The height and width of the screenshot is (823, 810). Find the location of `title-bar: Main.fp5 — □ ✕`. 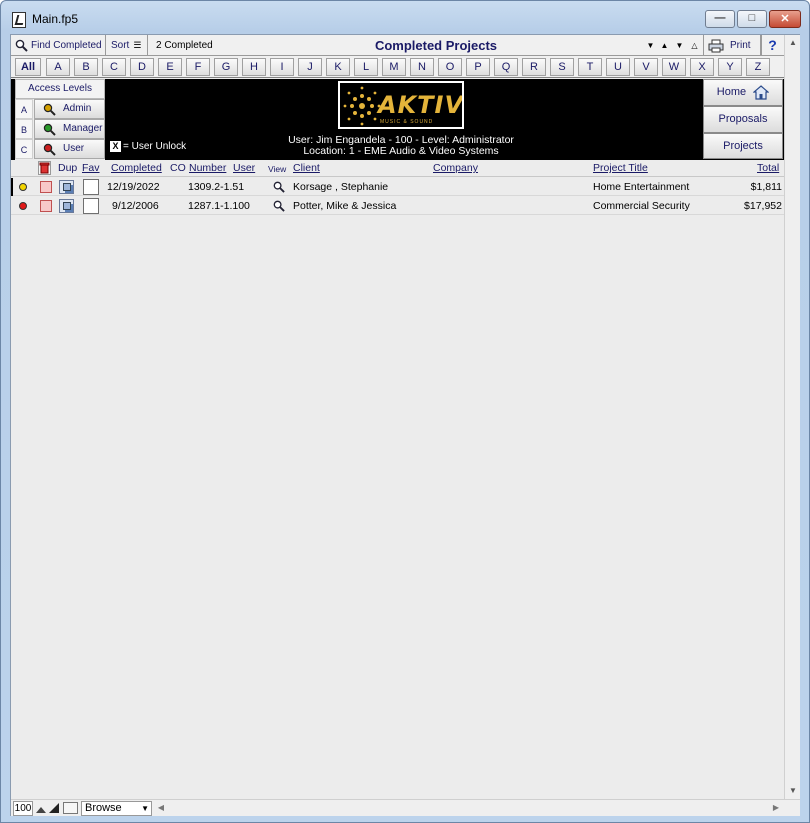

title-bar: Main.fp5 — □ ✕ is located at coordinates (405, 18).